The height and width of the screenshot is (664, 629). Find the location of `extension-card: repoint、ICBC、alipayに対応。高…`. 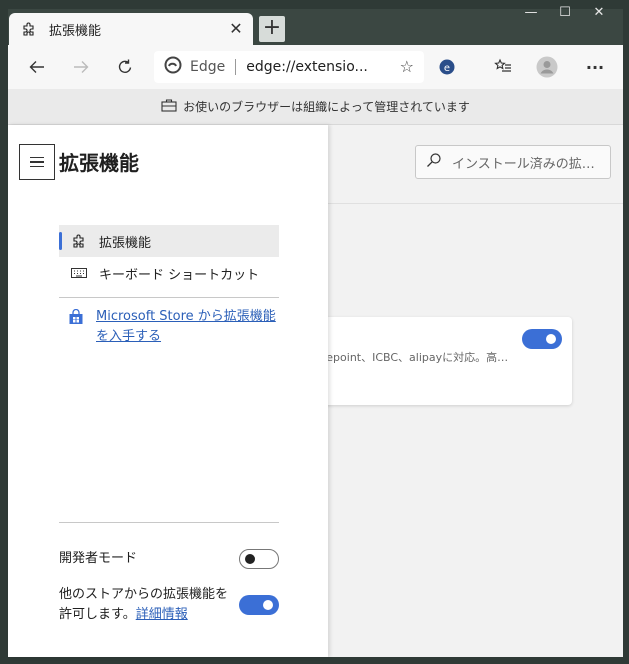

extension-card: repoint、ICBC、alipayに対応。高… is located at coordinates (440, 361).